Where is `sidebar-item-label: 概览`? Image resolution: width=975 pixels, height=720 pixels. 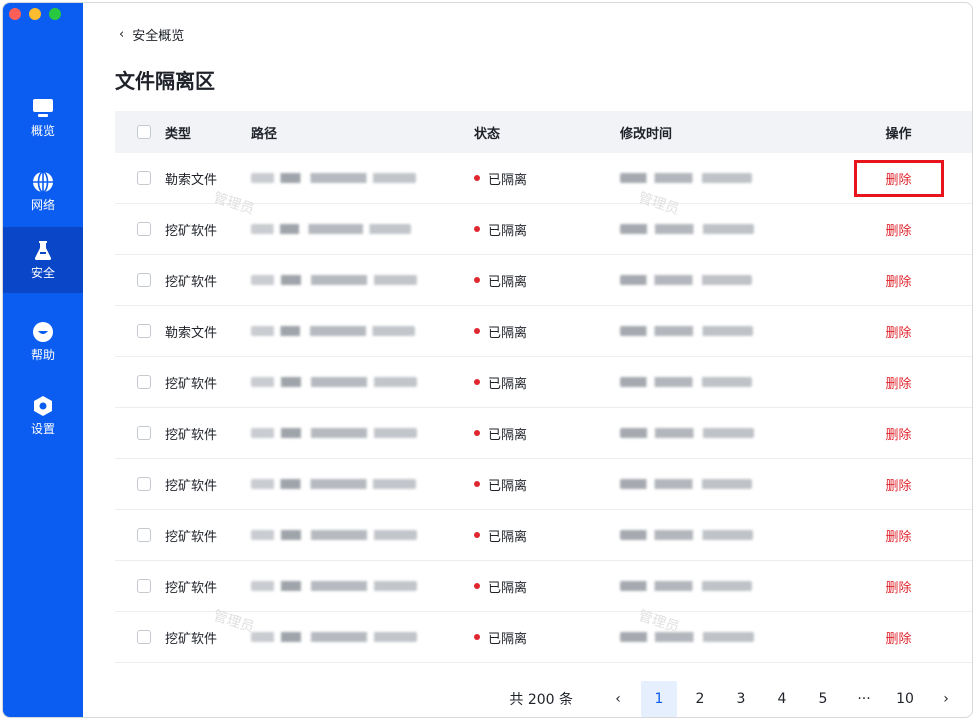
sidebar-item-label: 概览 is located at coordinates (42, 131).